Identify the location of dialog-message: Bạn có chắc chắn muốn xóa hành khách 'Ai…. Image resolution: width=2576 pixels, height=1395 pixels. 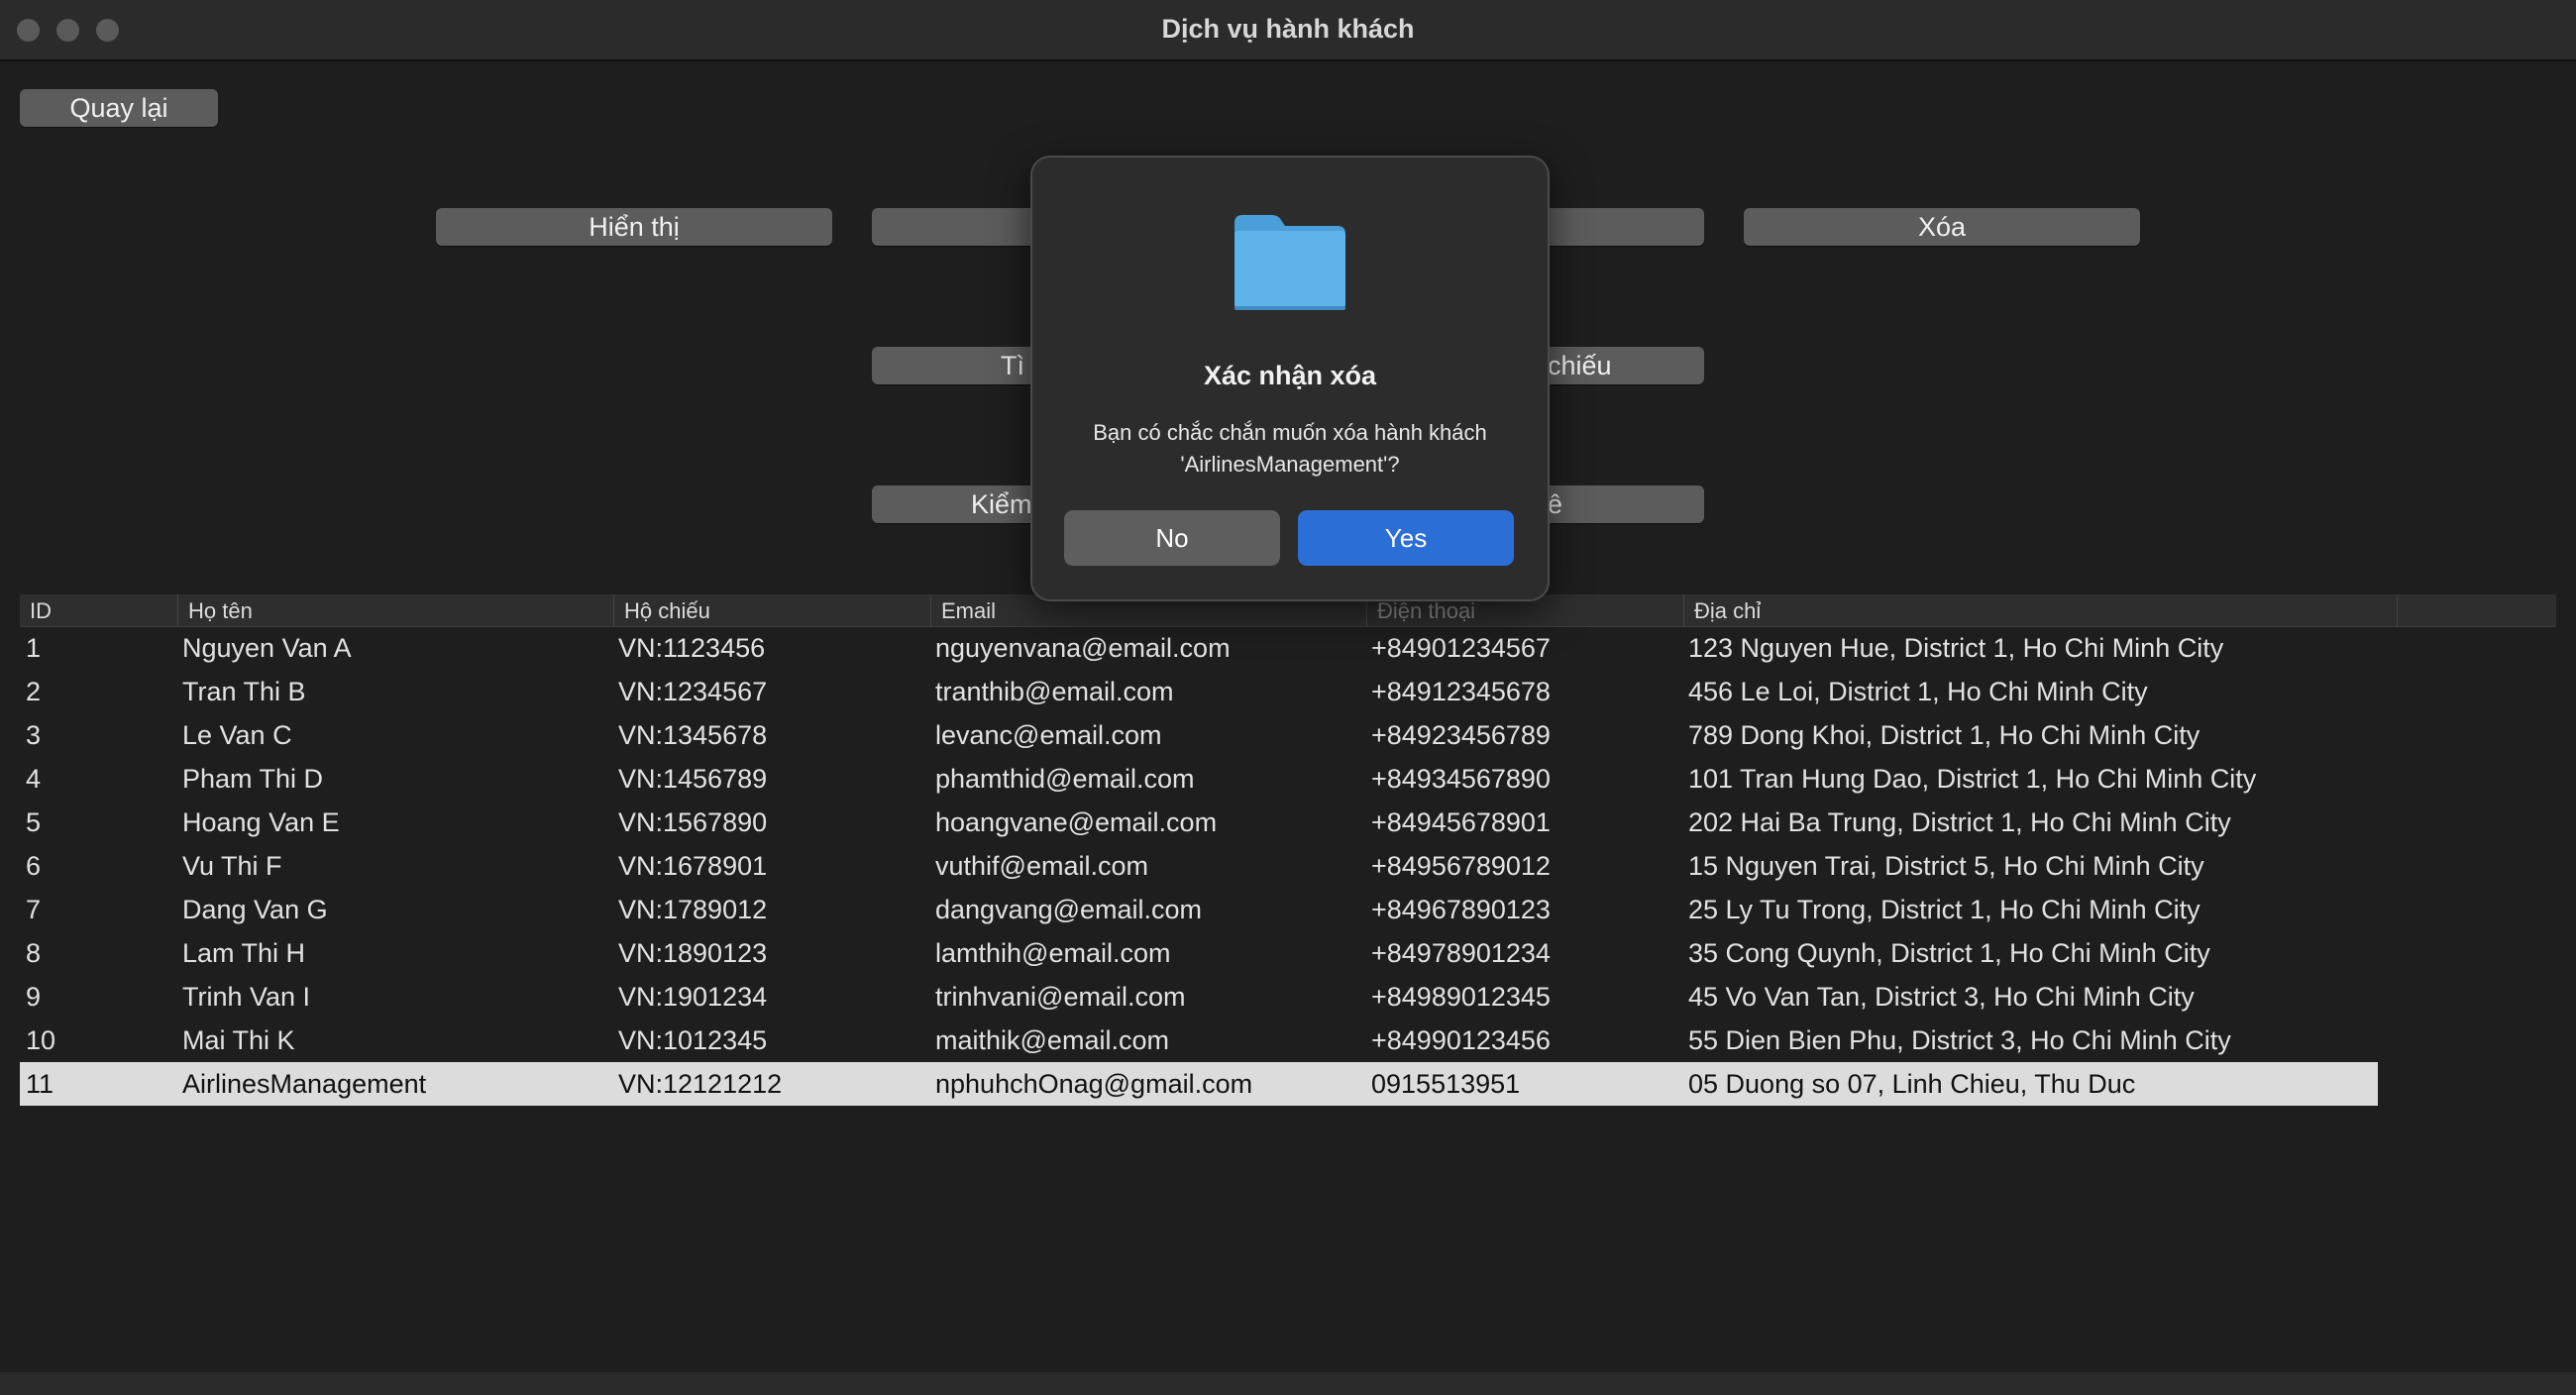
(1290, 449).